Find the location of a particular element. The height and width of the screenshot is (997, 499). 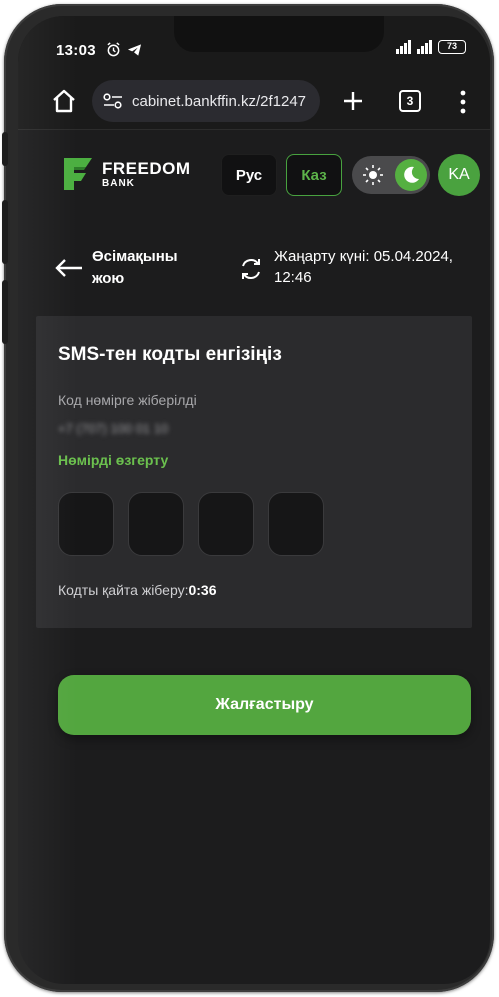

url-text: cabinet.bankffin.kz/2f1247 is located at coordinates (219, 101).